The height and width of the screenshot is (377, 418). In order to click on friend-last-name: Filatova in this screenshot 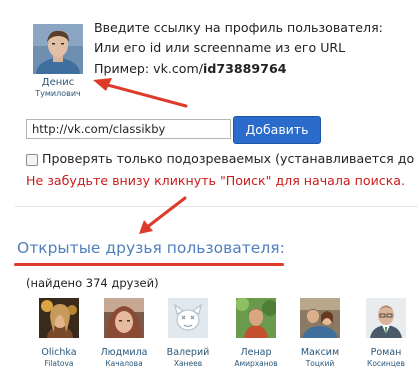, I will do `click(59, 363)`.